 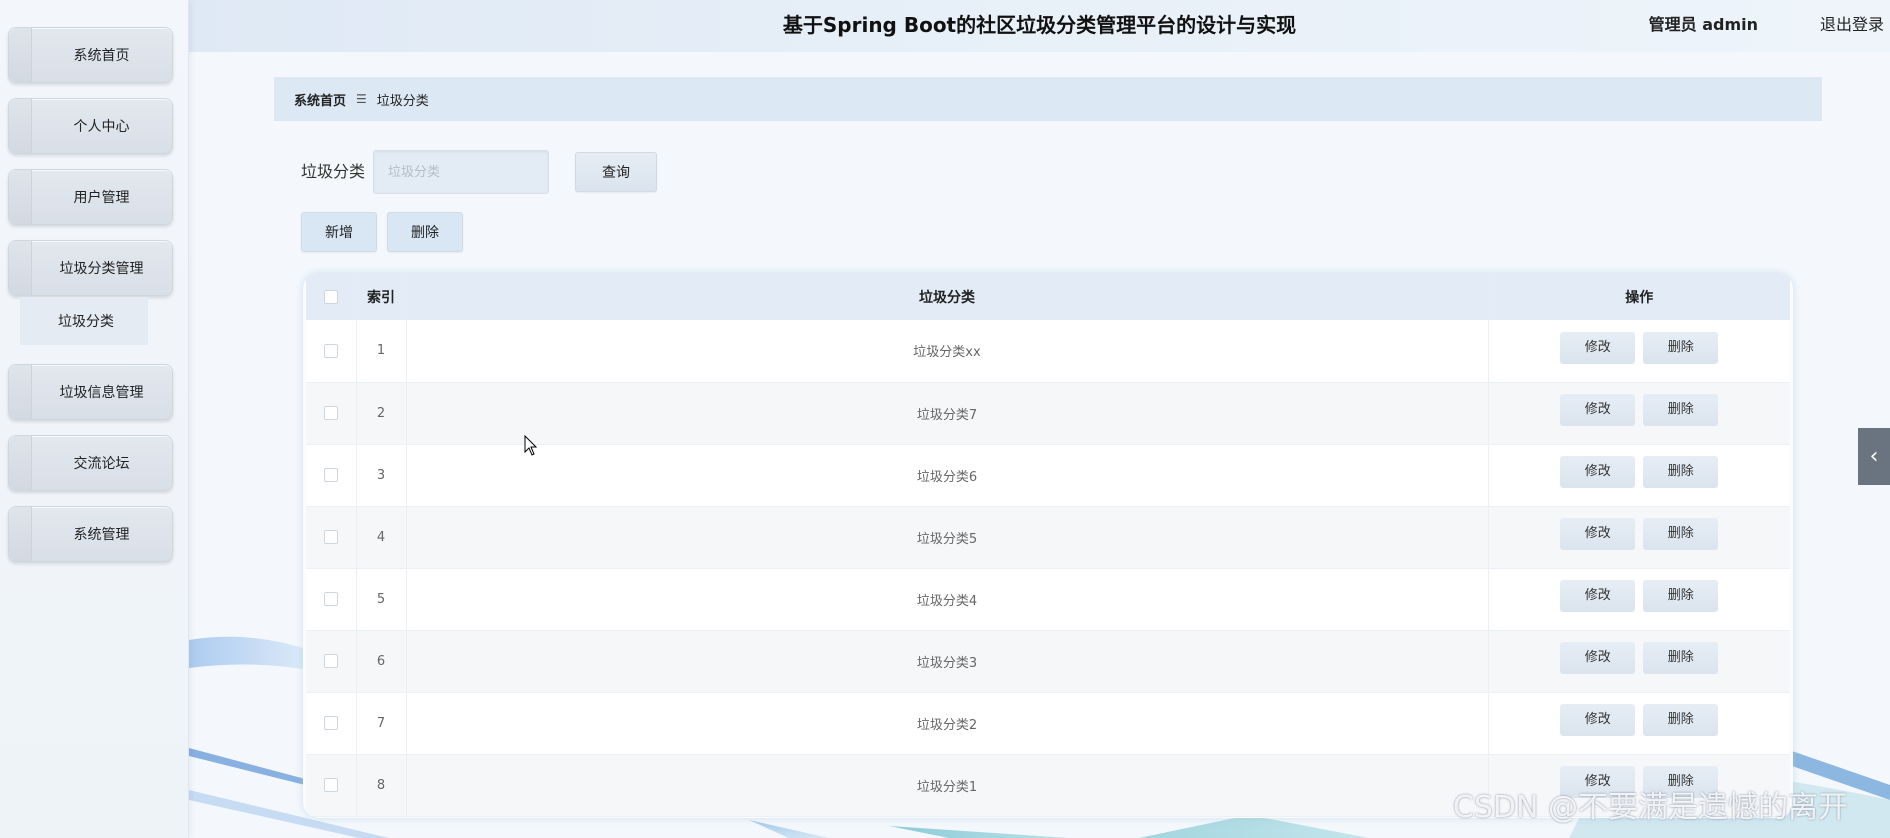 I want to click on table-header-row: 索引 垃圾分类 操作, so click(x=1048, y=296).